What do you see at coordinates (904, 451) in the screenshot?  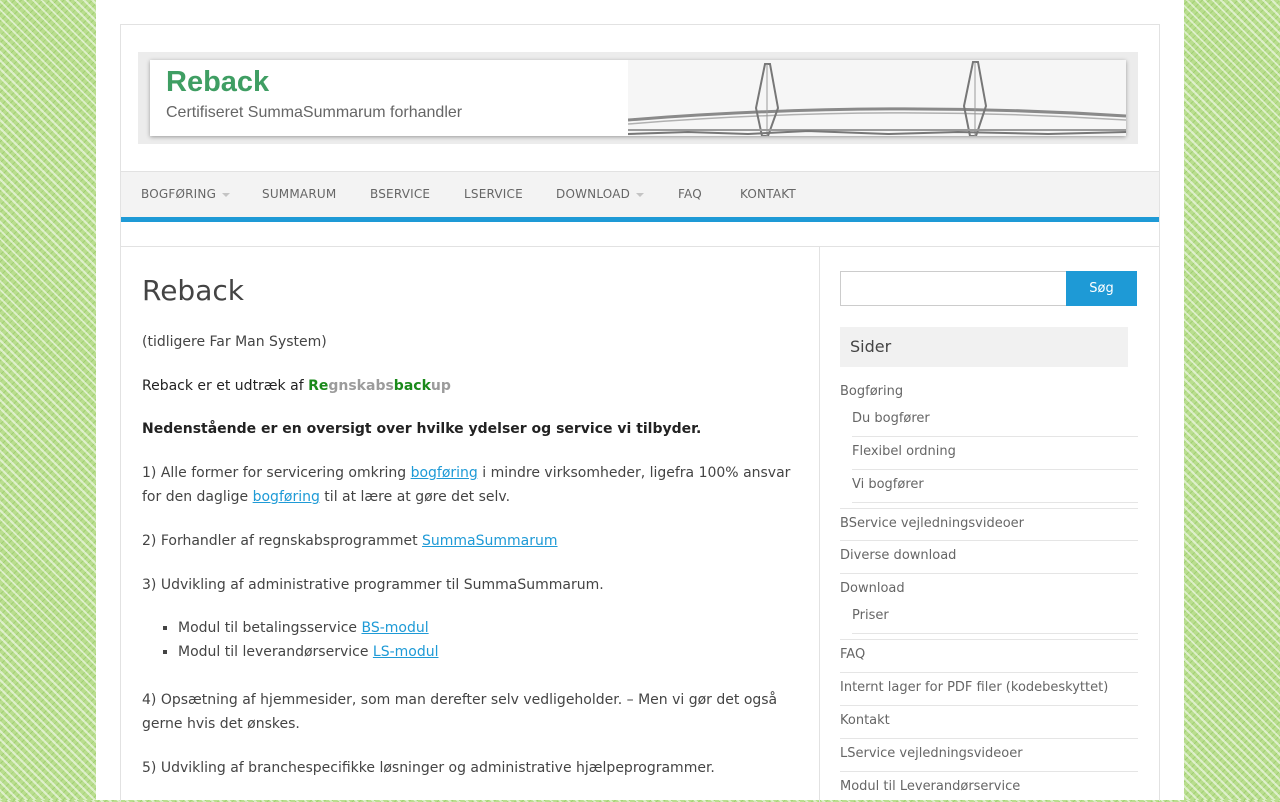 I see `sidebar-item-flexibel-ordning: Flexibel ordning` at bounding box center [904, 451].